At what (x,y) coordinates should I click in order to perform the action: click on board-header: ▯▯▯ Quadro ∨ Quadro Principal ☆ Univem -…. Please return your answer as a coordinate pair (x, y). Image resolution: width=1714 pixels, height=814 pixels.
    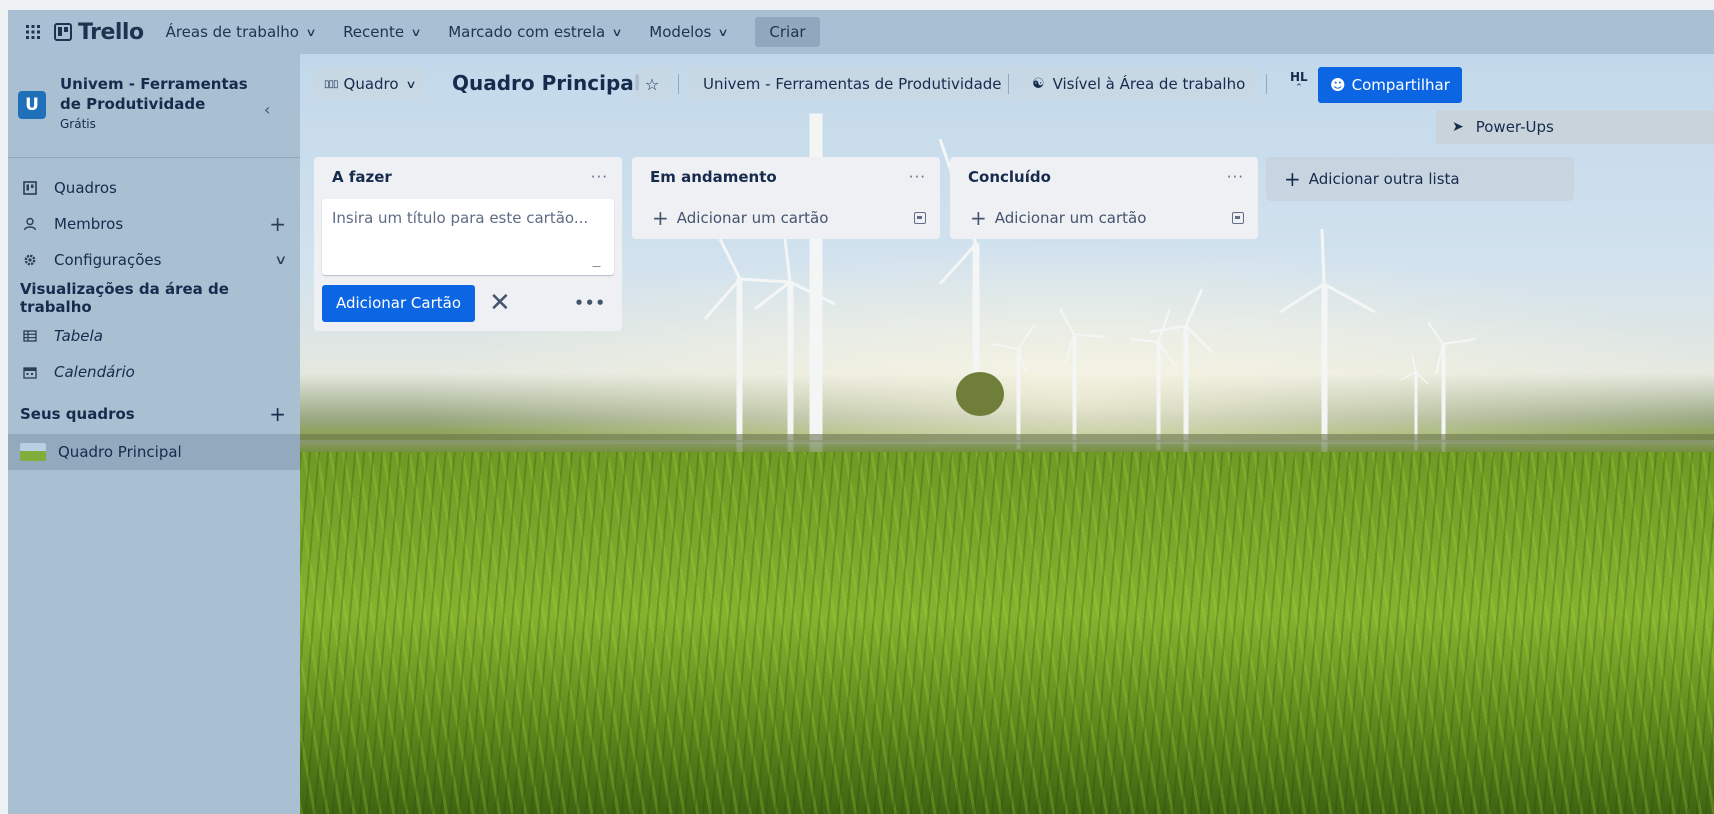
    Looking at the image, I should click on (1007, 104).